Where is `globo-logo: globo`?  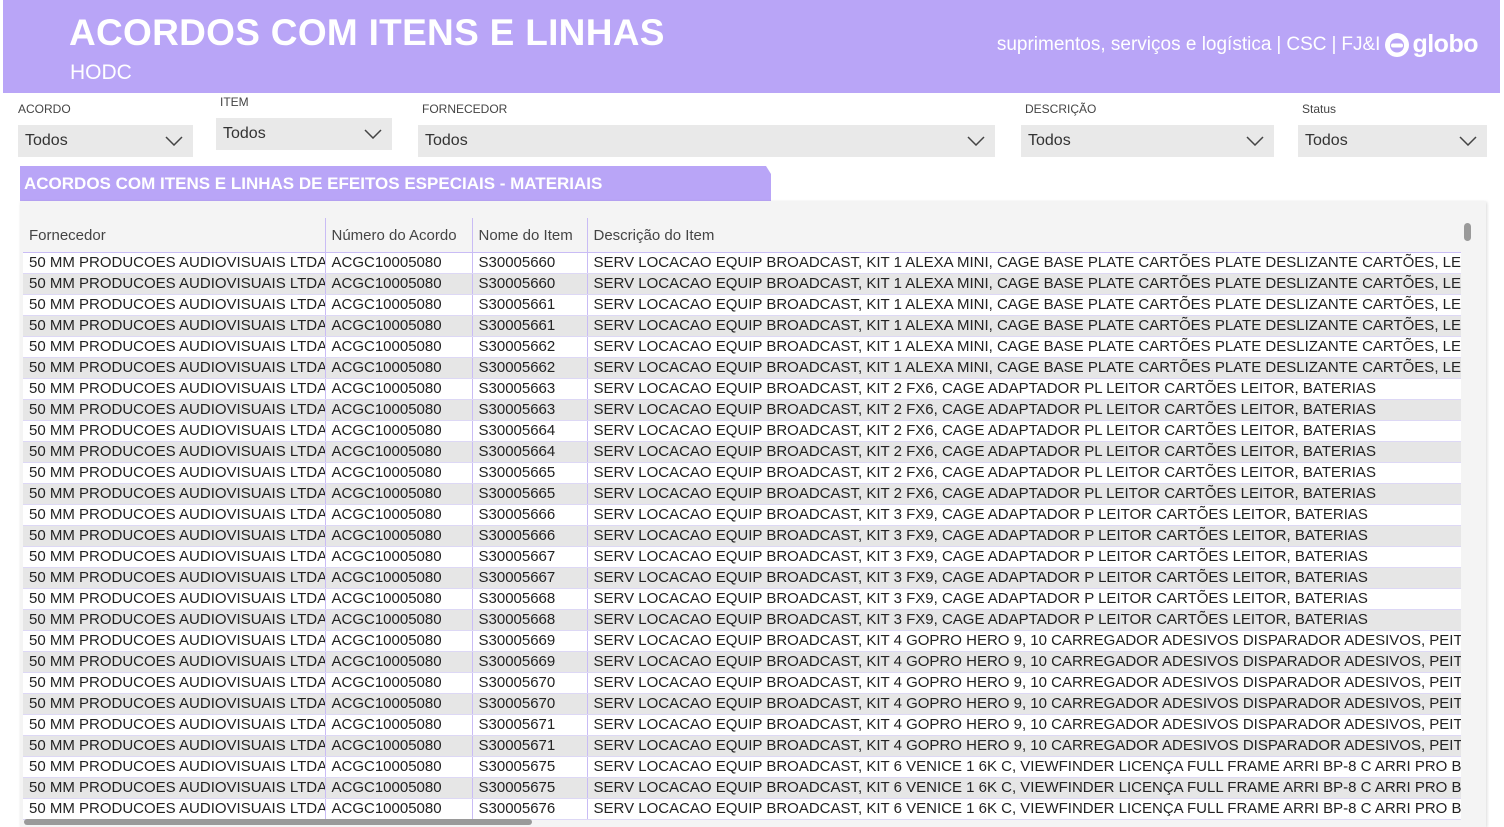 globo-logo: globo is located at coordinates (1431, 44).